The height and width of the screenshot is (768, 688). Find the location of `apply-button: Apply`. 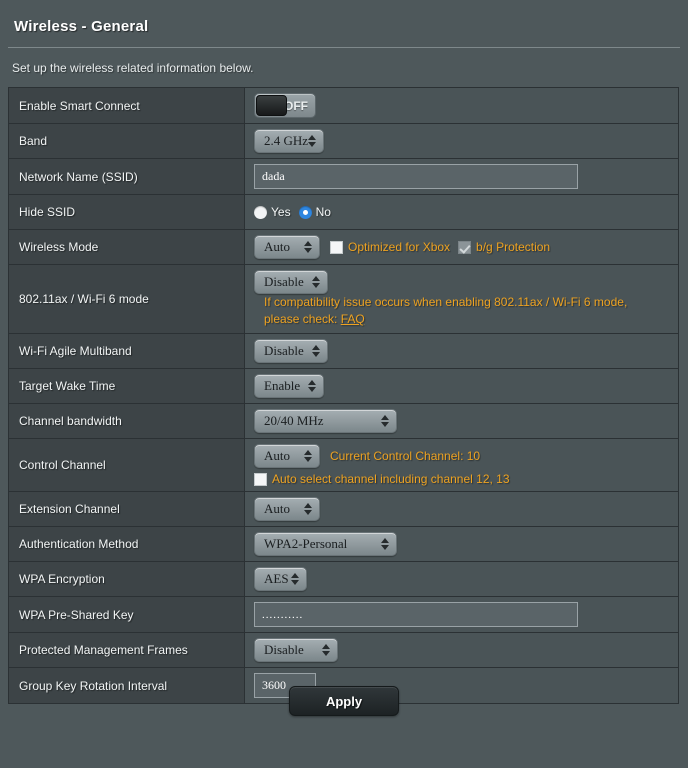

apply-button: Apply is located at coordinates (344, 701).